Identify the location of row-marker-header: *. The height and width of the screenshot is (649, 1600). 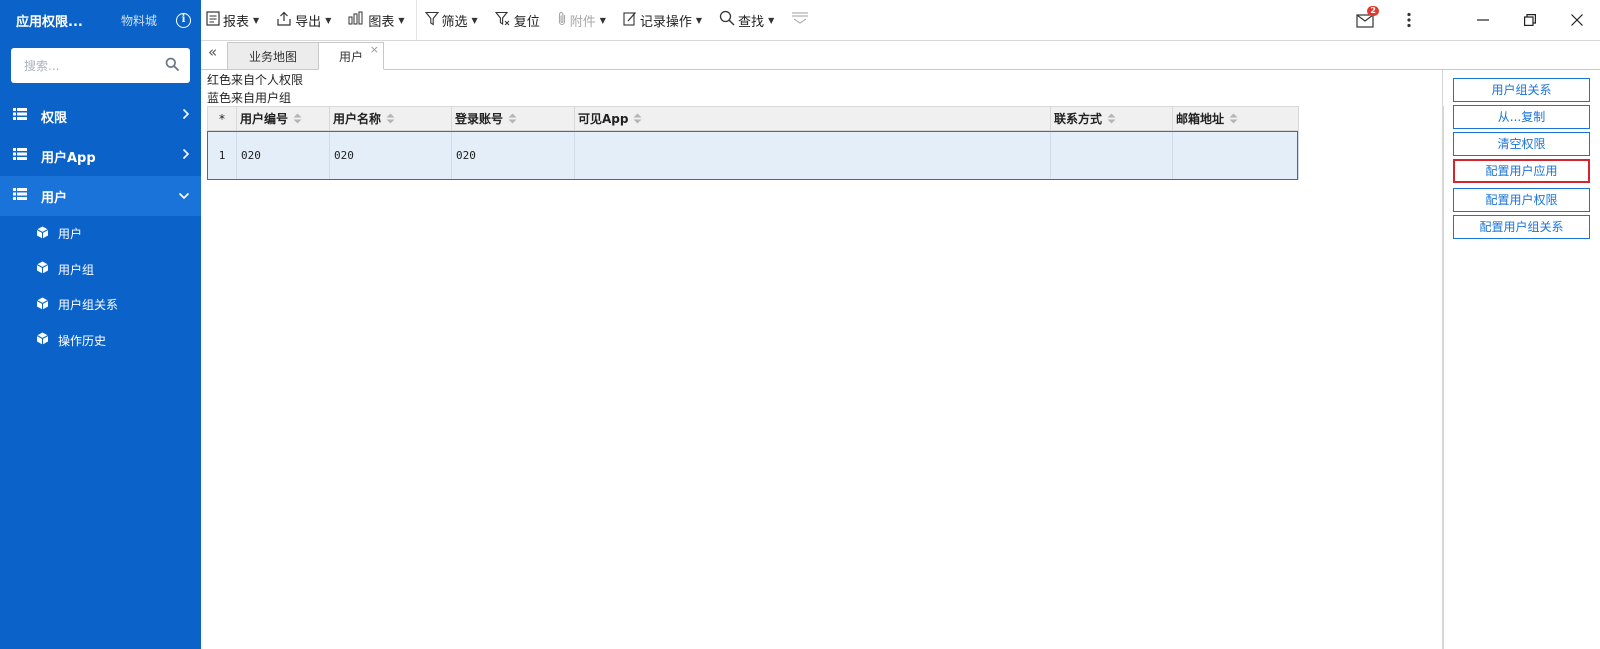
(222, 118).